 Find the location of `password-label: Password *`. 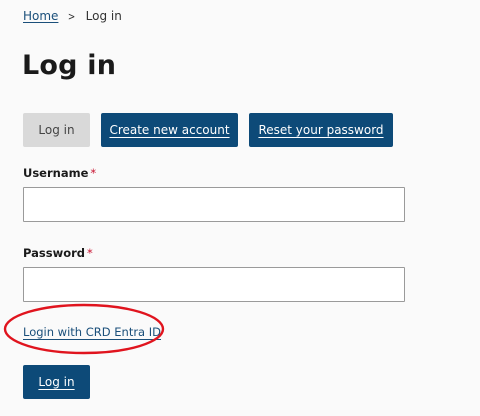

password-label: Password * is located at coordinates (58, 253).